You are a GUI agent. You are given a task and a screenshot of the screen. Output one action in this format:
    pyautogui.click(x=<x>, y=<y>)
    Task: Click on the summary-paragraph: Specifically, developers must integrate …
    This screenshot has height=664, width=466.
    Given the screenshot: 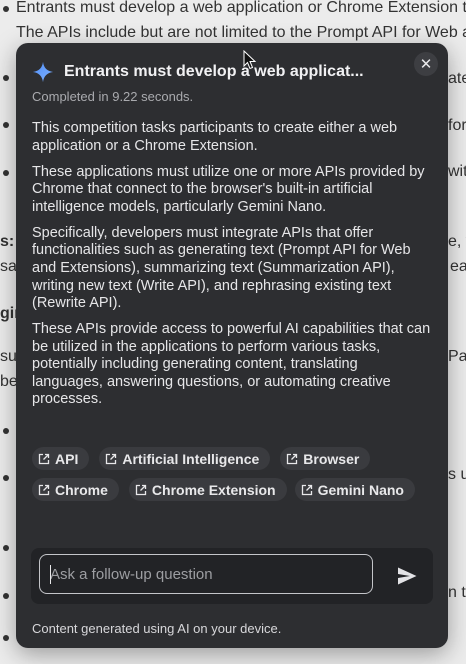 What is the action you would take?
    pyautogui.click(x=221, y=268)
    